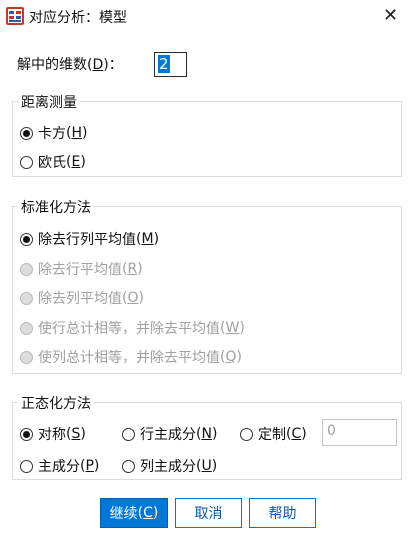 The image size is (411, 536). I want to click on radio-column-principal: 列主成分(U), so click(169, 466).